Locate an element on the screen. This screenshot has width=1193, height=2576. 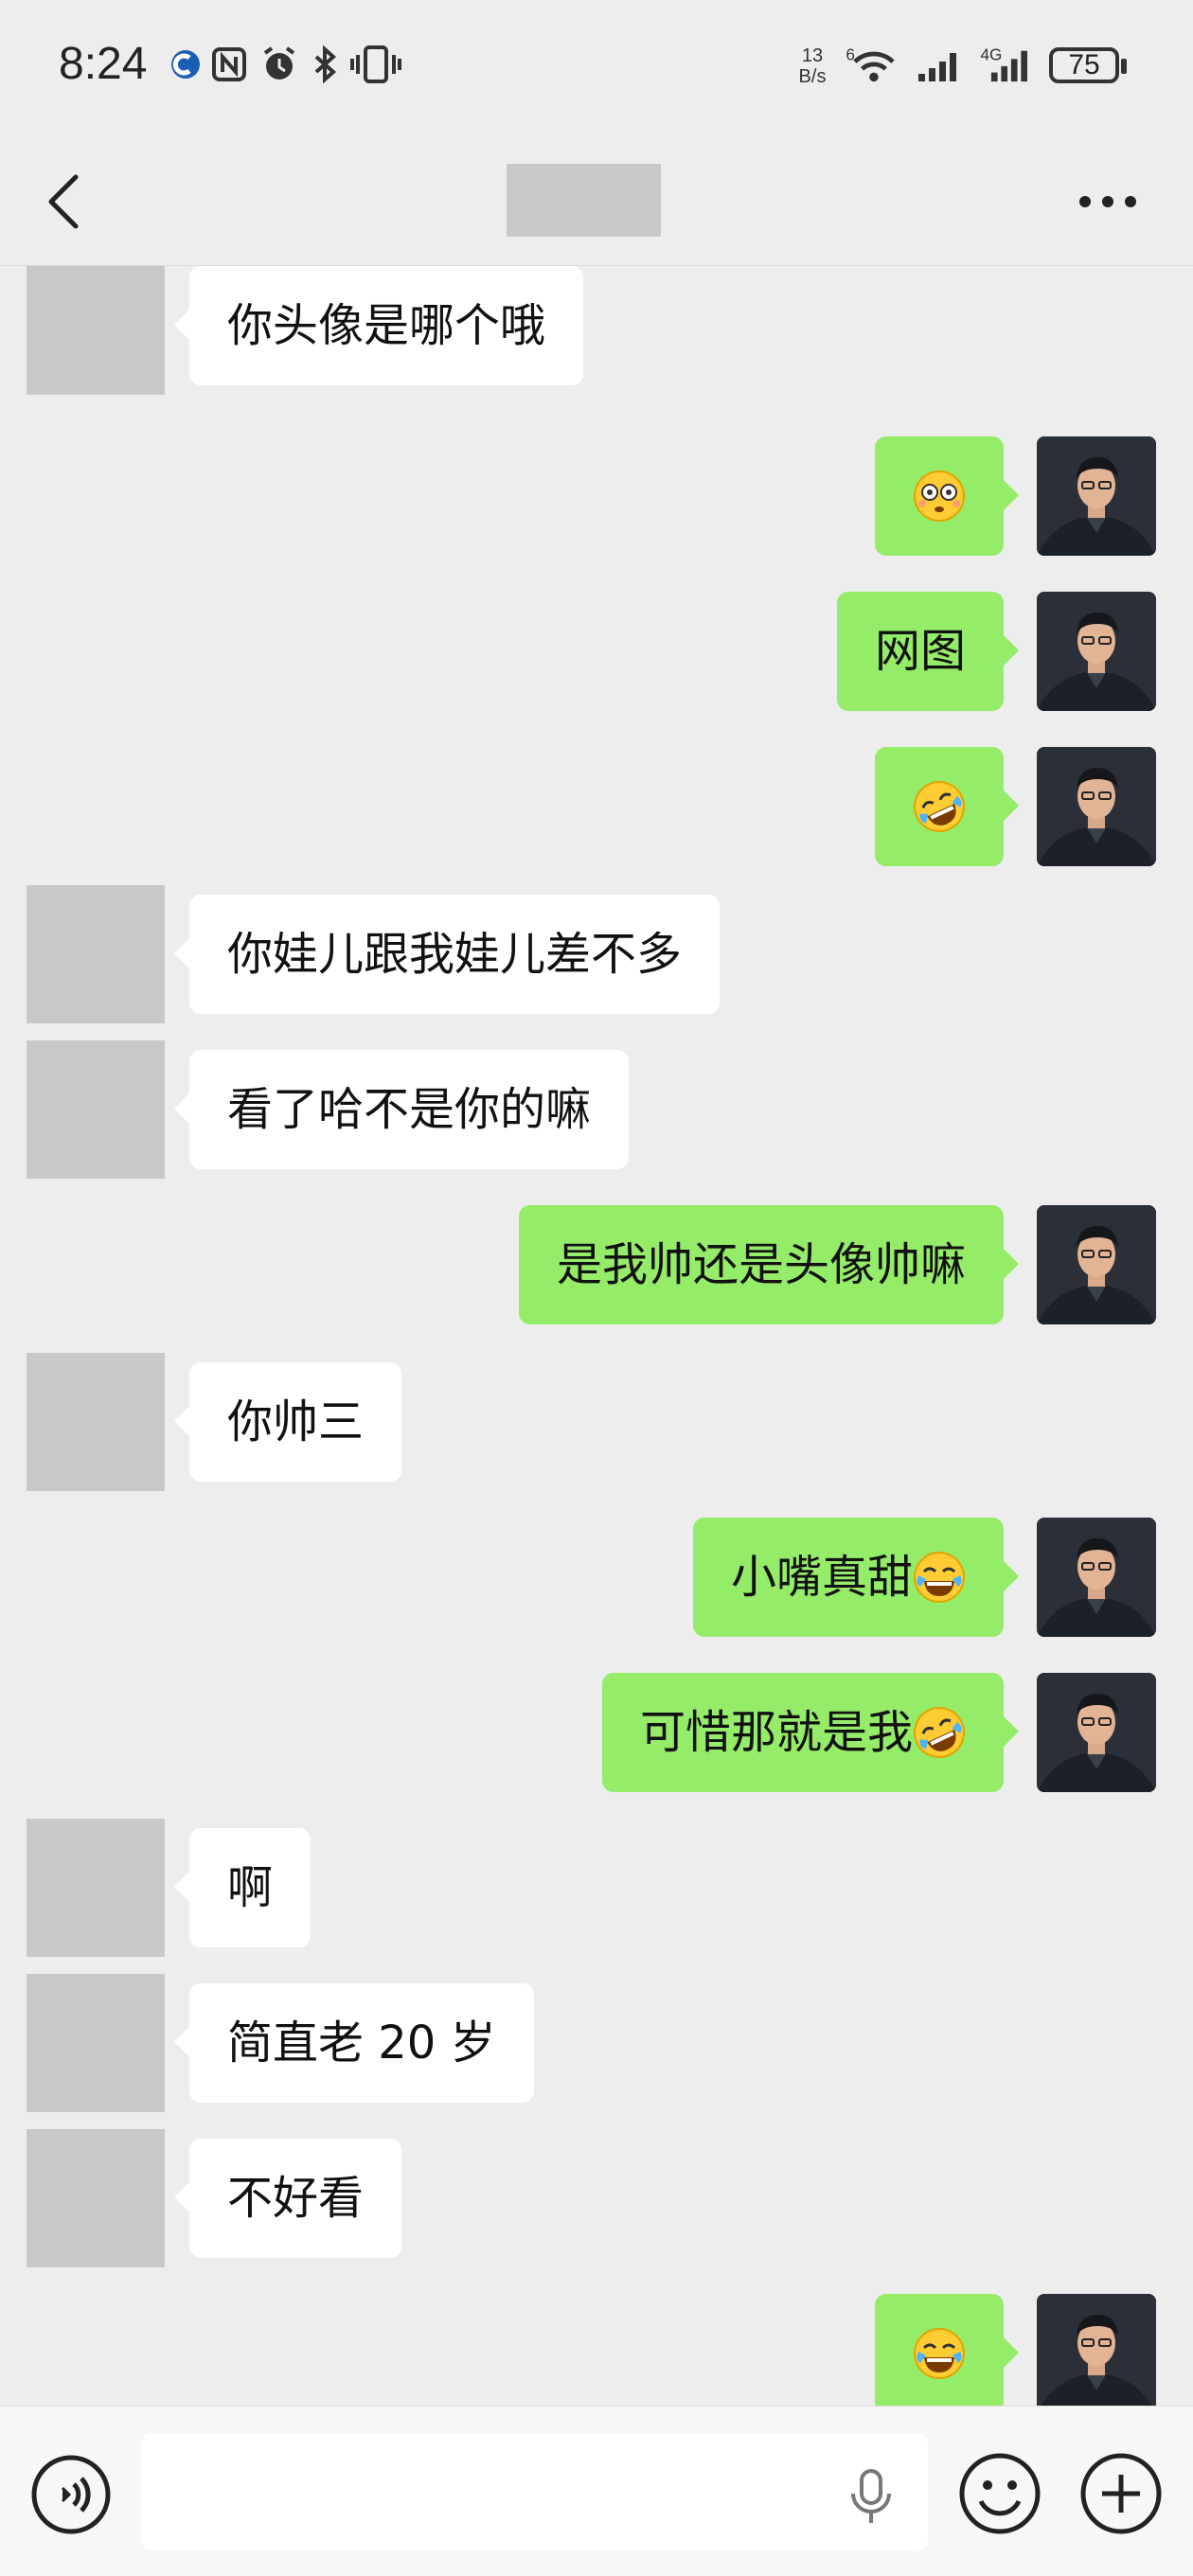
message-bubble: 网图 is located at coordinates (928, 652).